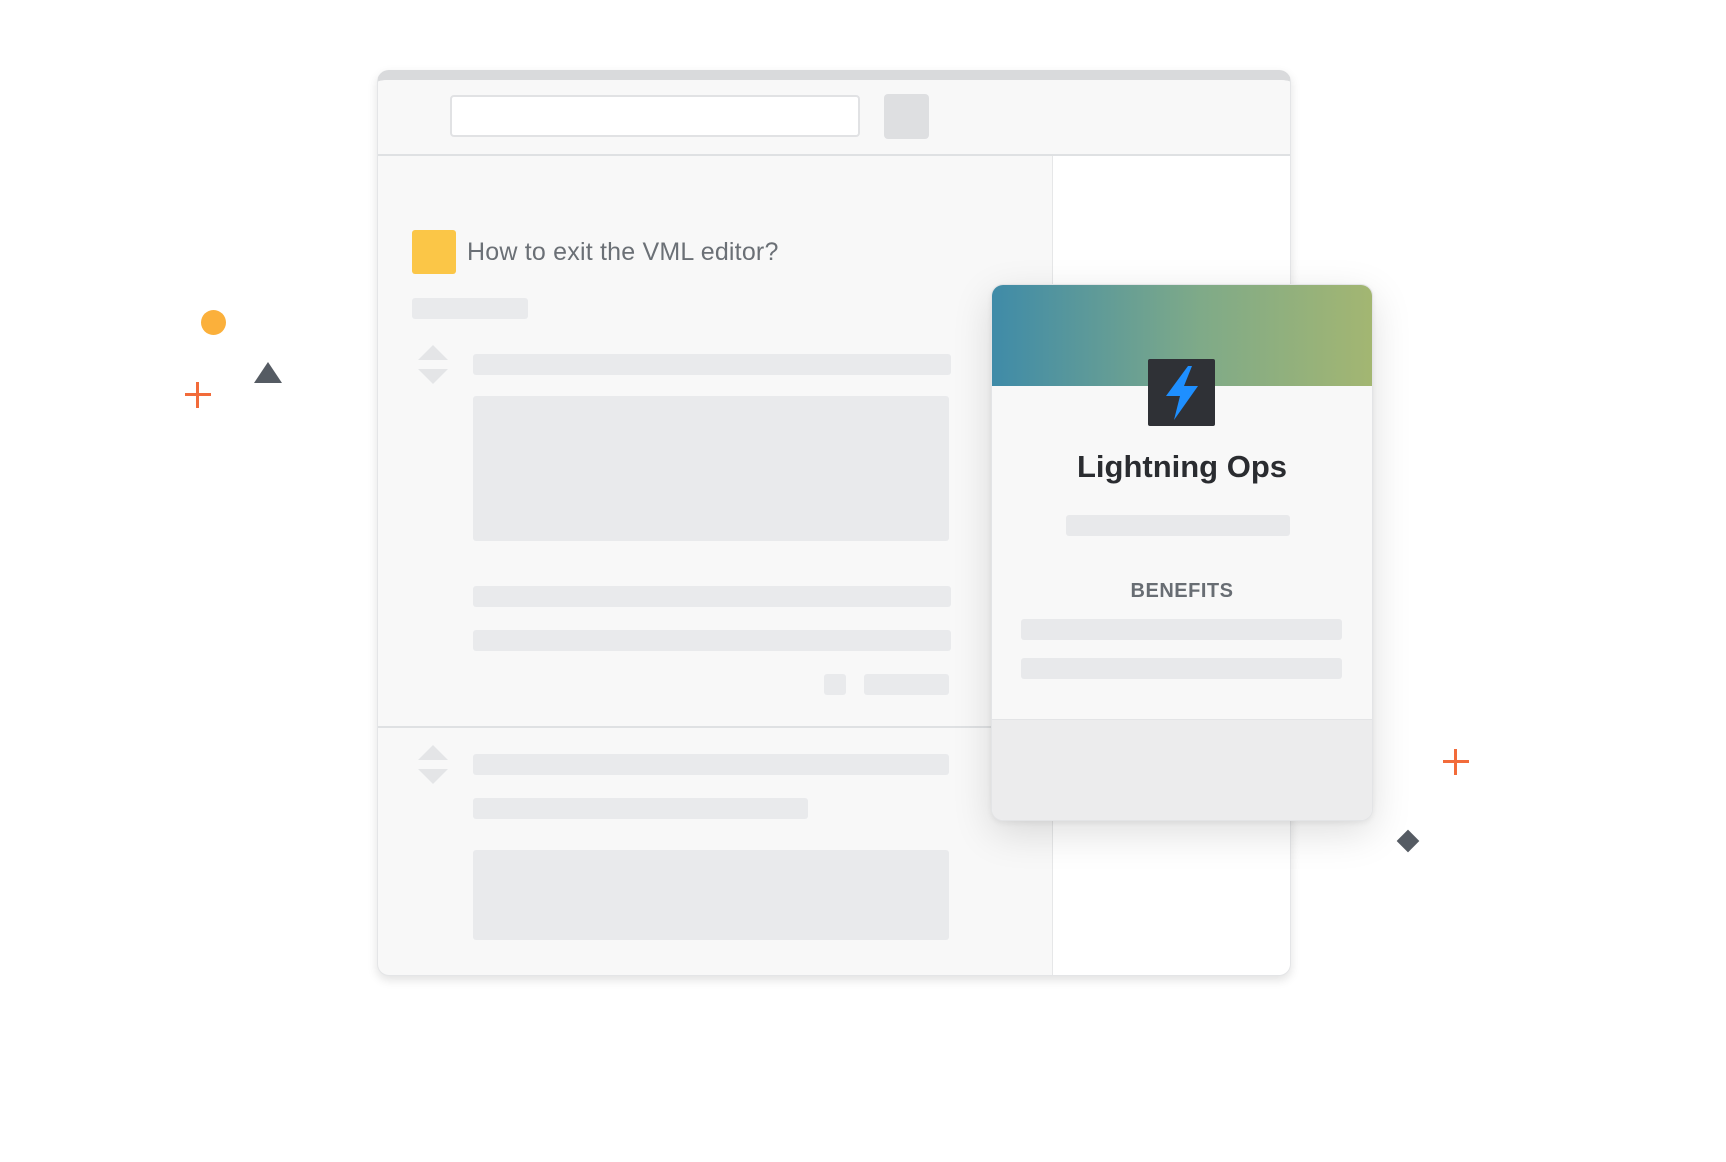 This screenshot has height=1162, width=1726. I want to click on question-title: How to exit the VML editor?, so click(623, 252).